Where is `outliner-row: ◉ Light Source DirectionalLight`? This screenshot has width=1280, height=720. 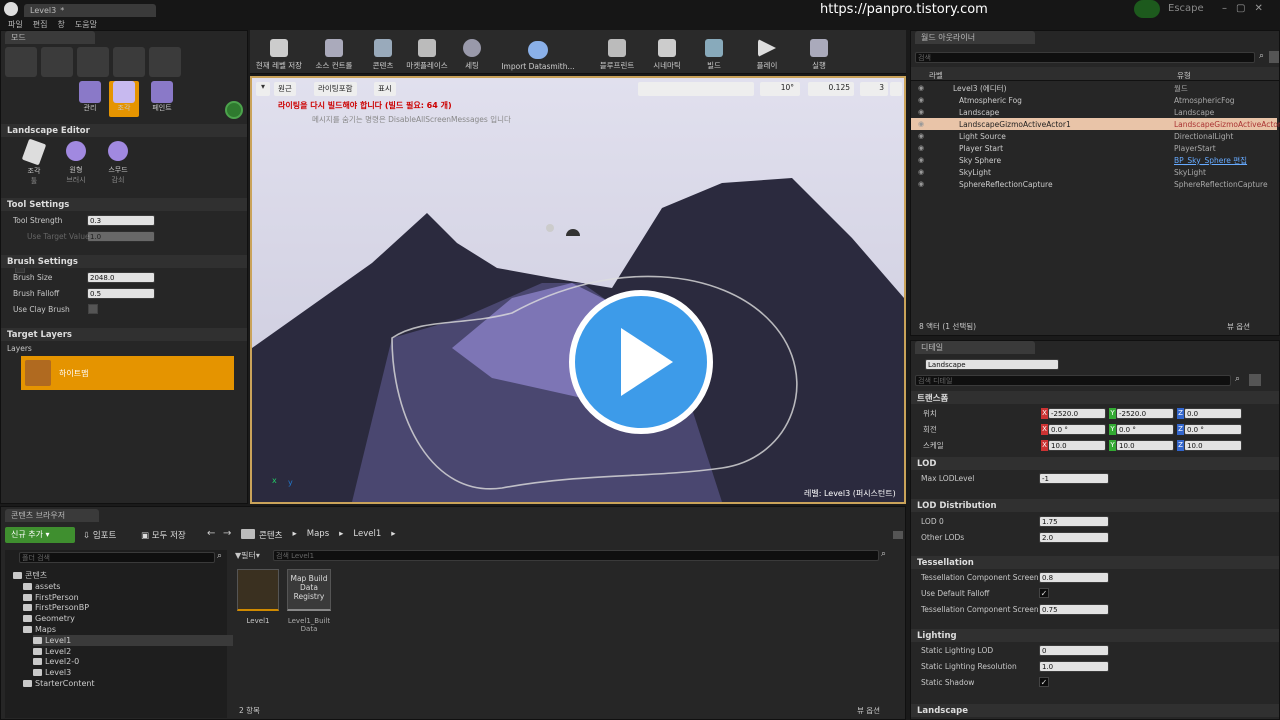 outliner-row: ◉ Light Source DirectionalLight is located at coordinates (1094, 136).